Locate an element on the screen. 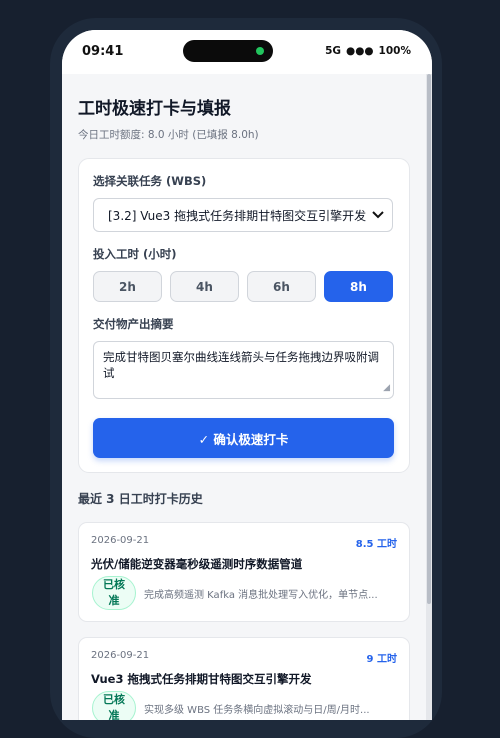 Image resolution: width=500 pixels, height=738 pixels. entry-task: 光伏/储能逆变器毫秒级遥测时序数据管道 is located at coordinates (197, 564).